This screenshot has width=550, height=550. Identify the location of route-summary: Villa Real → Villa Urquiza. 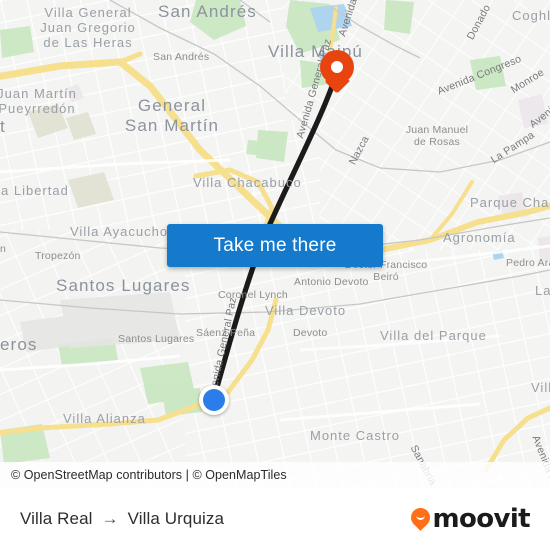
(122, 519).